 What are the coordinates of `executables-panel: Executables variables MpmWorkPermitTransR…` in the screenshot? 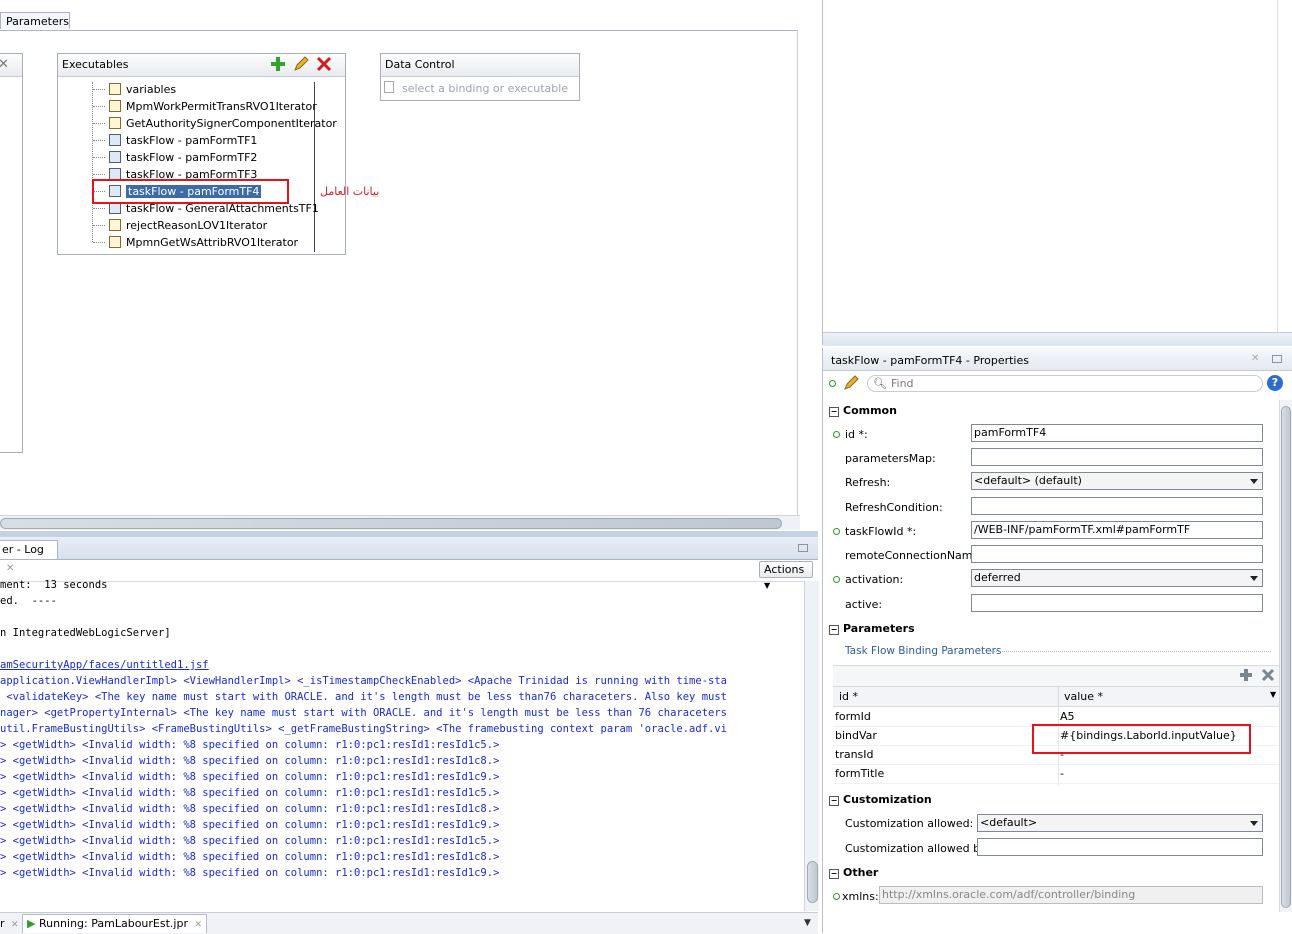 It's located at (201, 154).